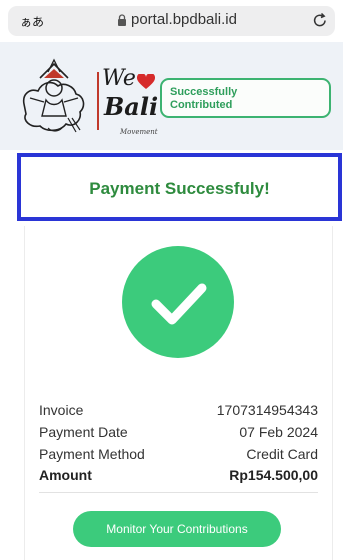  I want to click on detail-value: Credit Card, so click(282, 454).